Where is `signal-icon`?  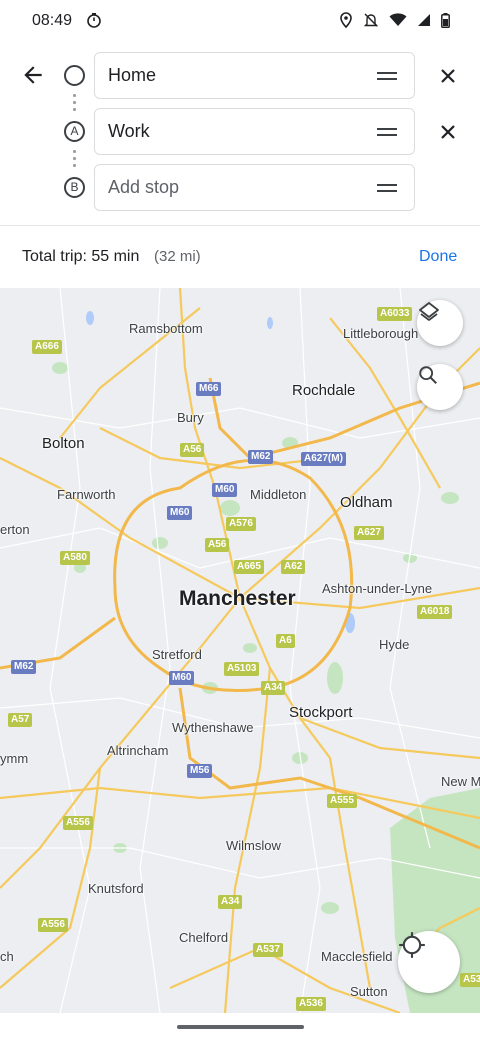 signal-icon is located at coordinates (424, 20).